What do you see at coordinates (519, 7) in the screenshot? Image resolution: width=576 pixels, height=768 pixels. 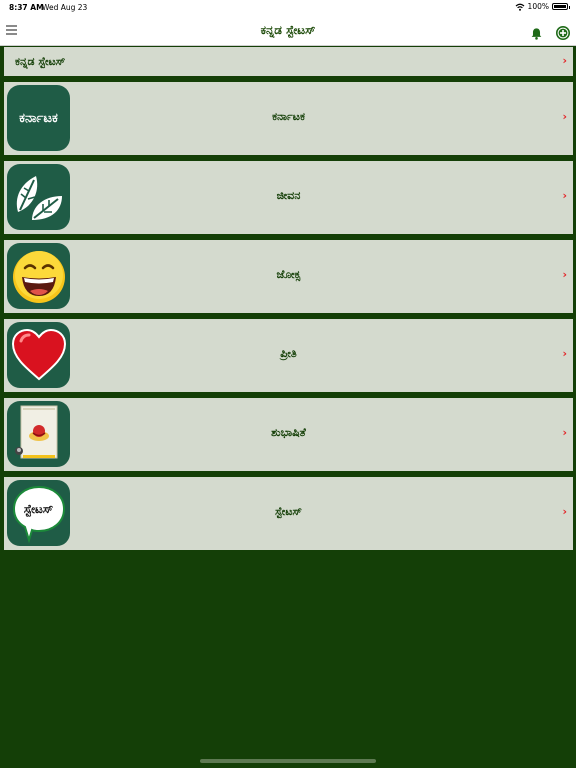 I see `wifi-icon` at bounding box center [519, 7].